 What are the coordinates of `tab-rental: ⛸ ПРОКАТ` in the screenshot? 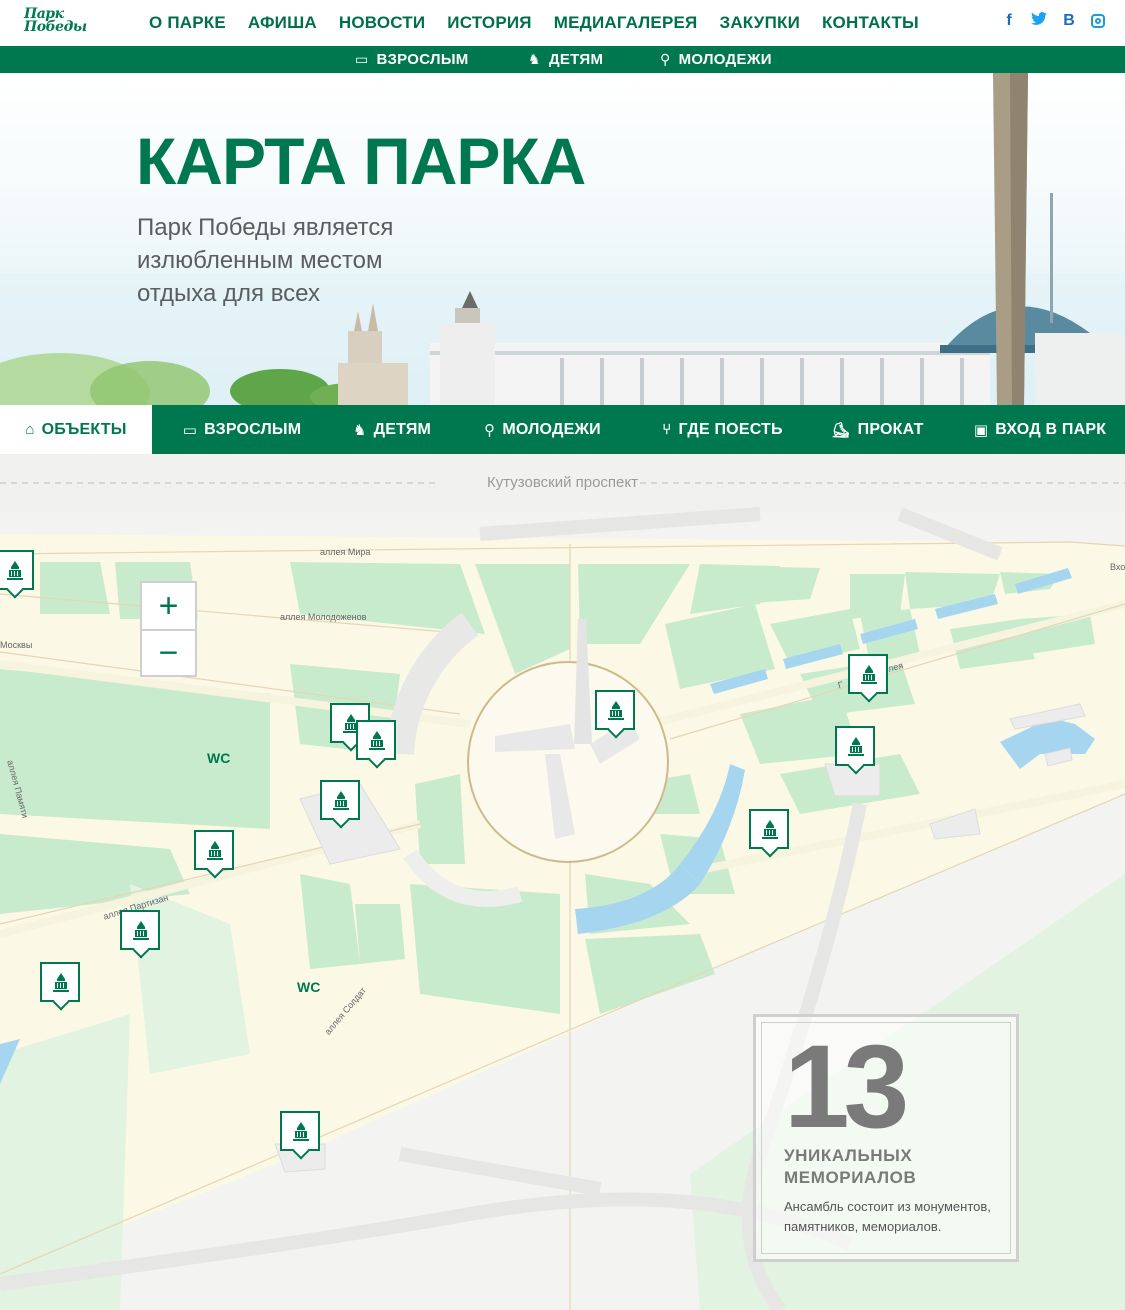 It's located at (877, 429).